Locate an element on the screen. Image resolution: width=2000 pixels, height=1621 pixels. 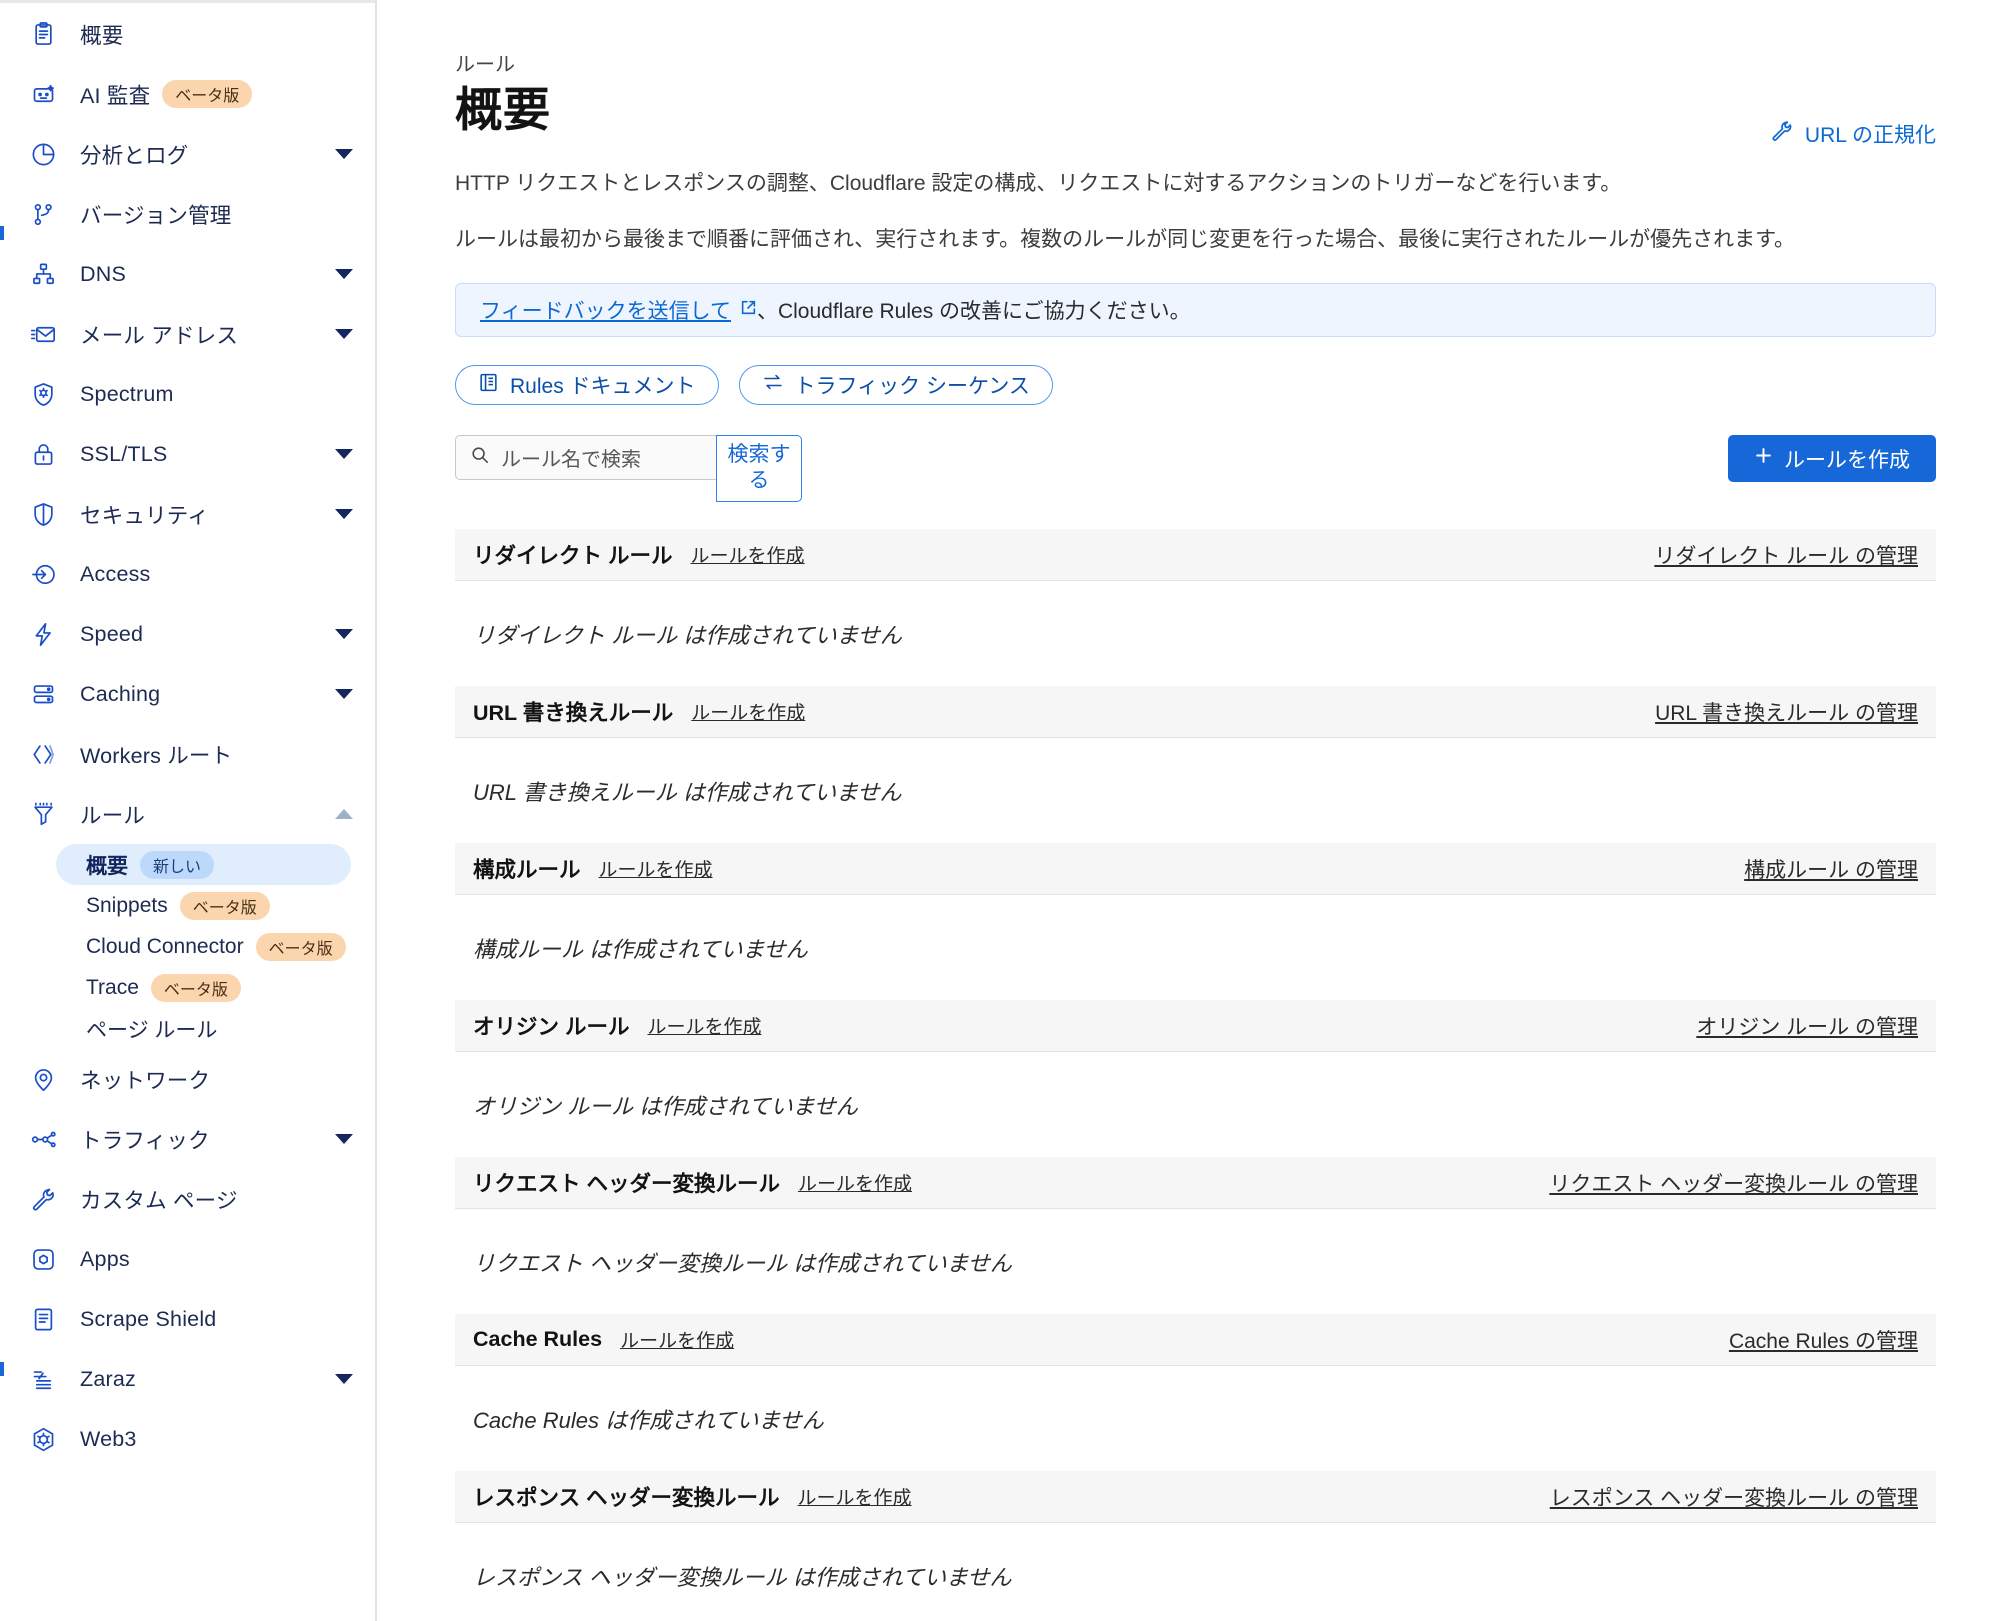
sidebar-subitem-3: Trace ベータ版 is located at coordinates (203, 987).